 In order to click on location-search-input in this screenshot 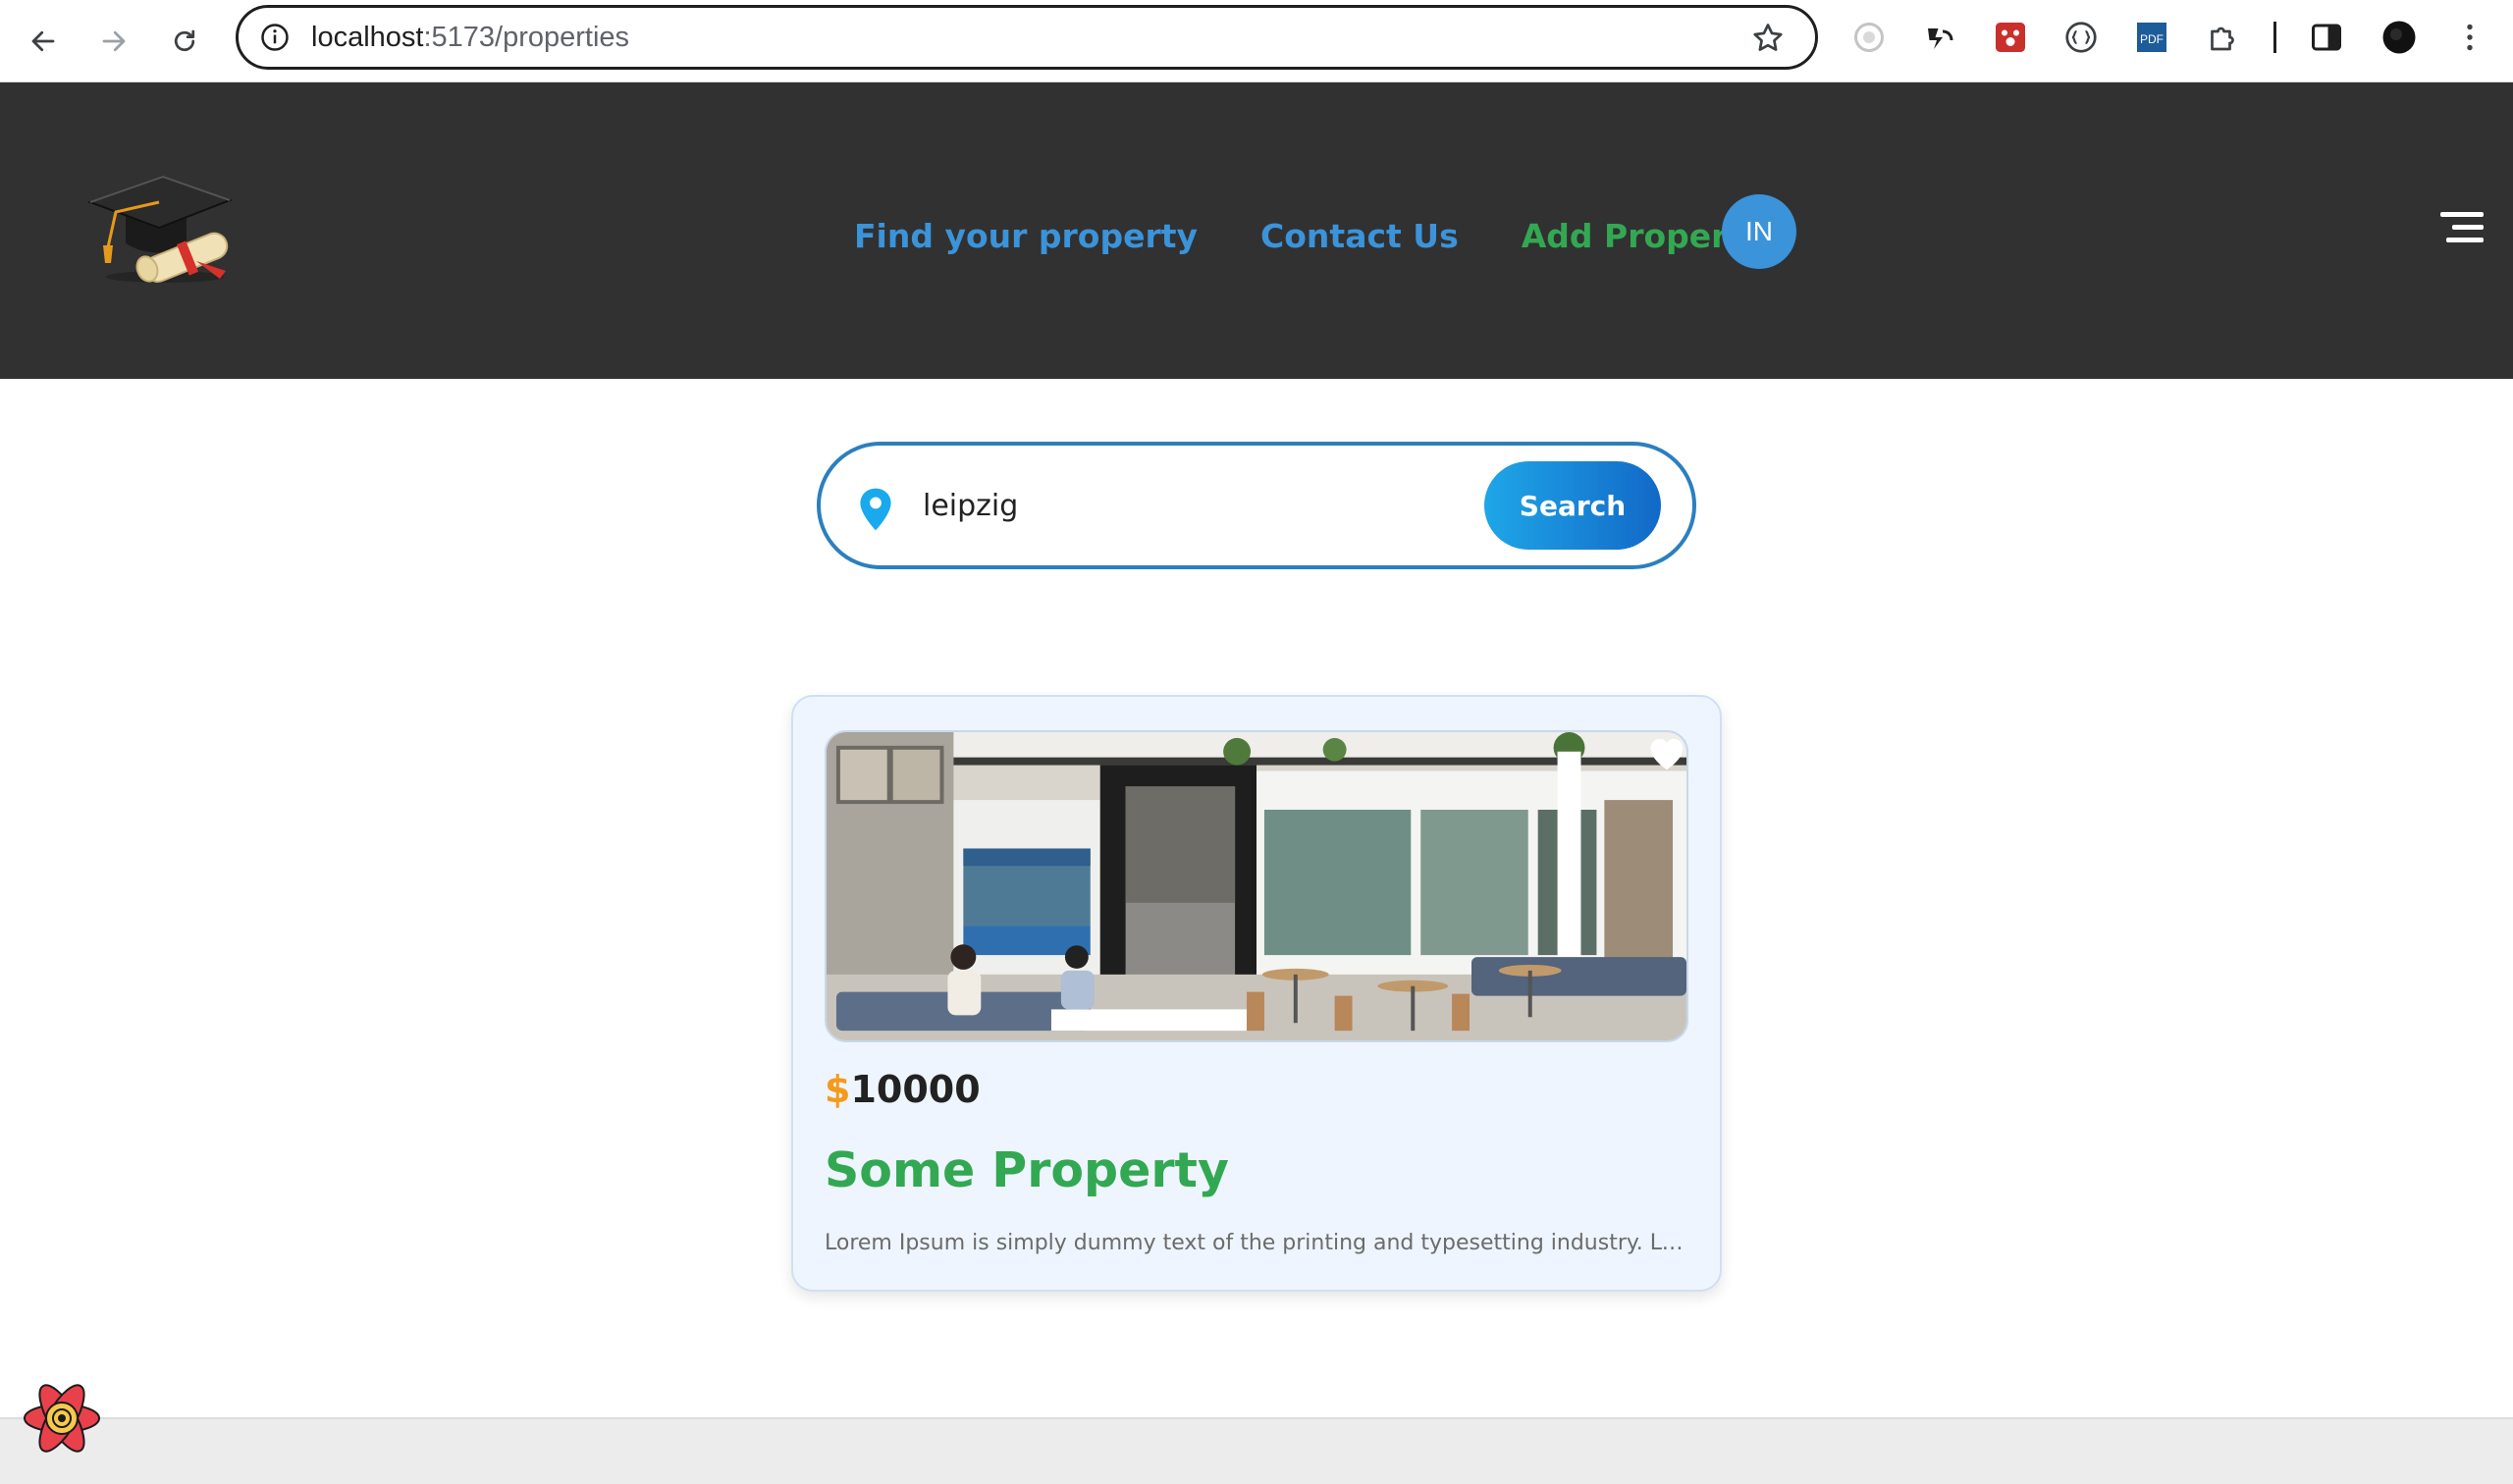, I will do `click(1197, 505)`.